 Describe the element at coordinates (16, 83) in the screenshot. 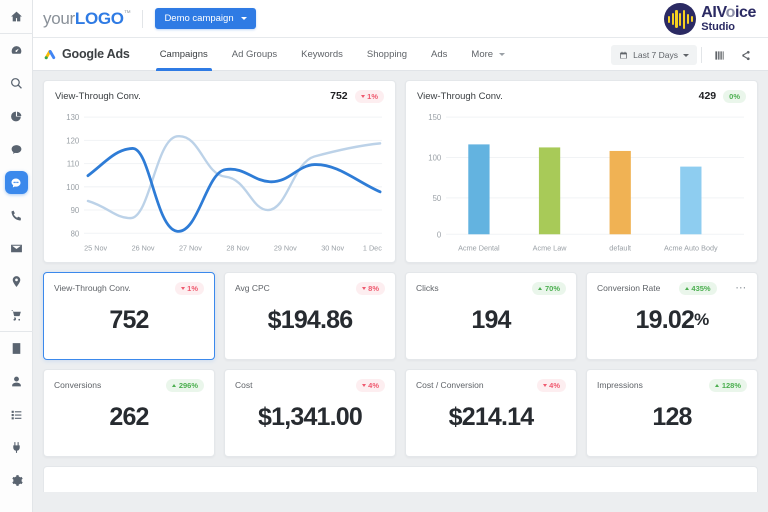

I see `sidebar-item-search` at that location.